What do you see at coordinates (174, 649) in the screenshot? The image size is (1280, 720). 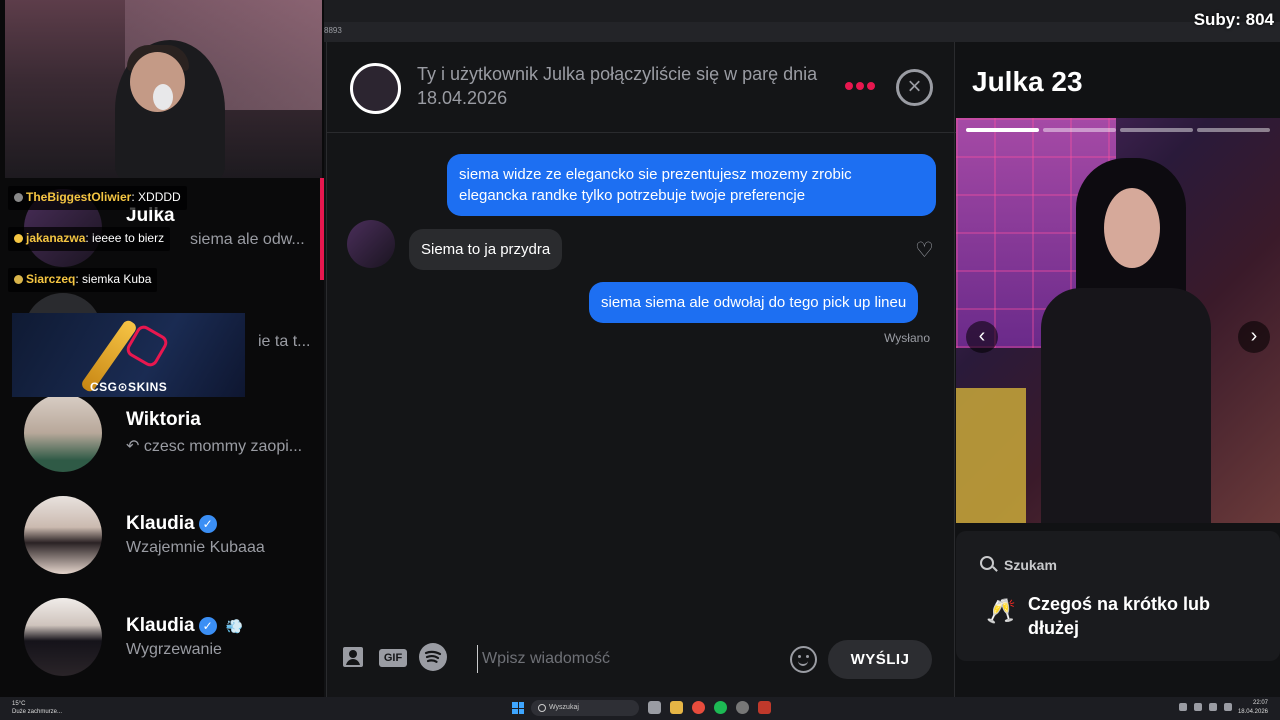 I see `match-preview: Wygrzewanie` at bounding box center [174, 649].